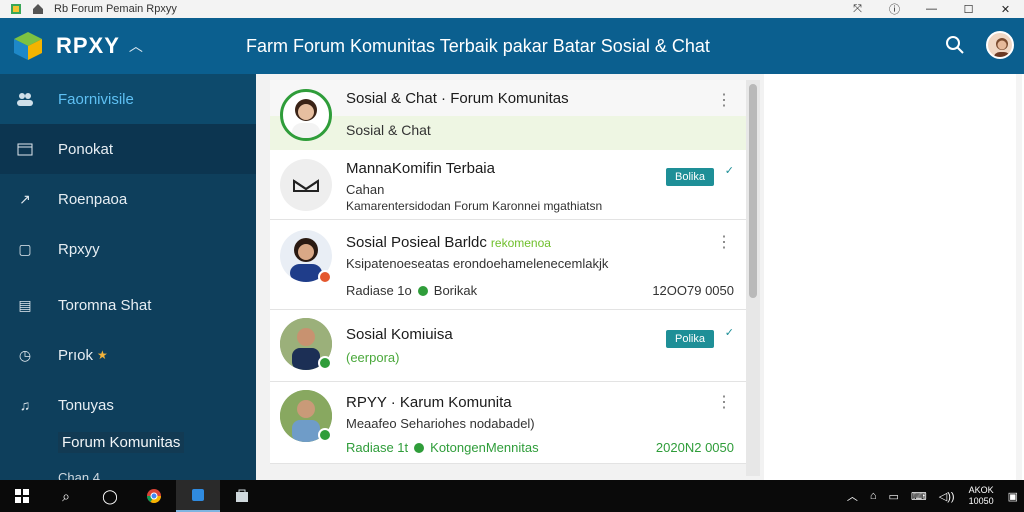 The height and width of the screenshot is (512, 1024). What do you see at coordinates (1000, 45) in the screenshot?
I see `user-avatar` at bounding box center [1000, 45].